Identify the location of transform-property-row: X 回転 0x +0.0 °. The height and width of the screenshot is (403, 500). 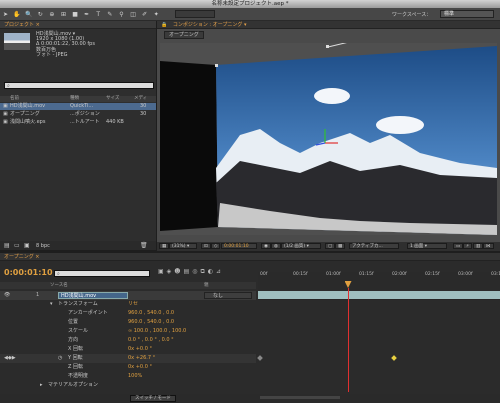
(128, 349).